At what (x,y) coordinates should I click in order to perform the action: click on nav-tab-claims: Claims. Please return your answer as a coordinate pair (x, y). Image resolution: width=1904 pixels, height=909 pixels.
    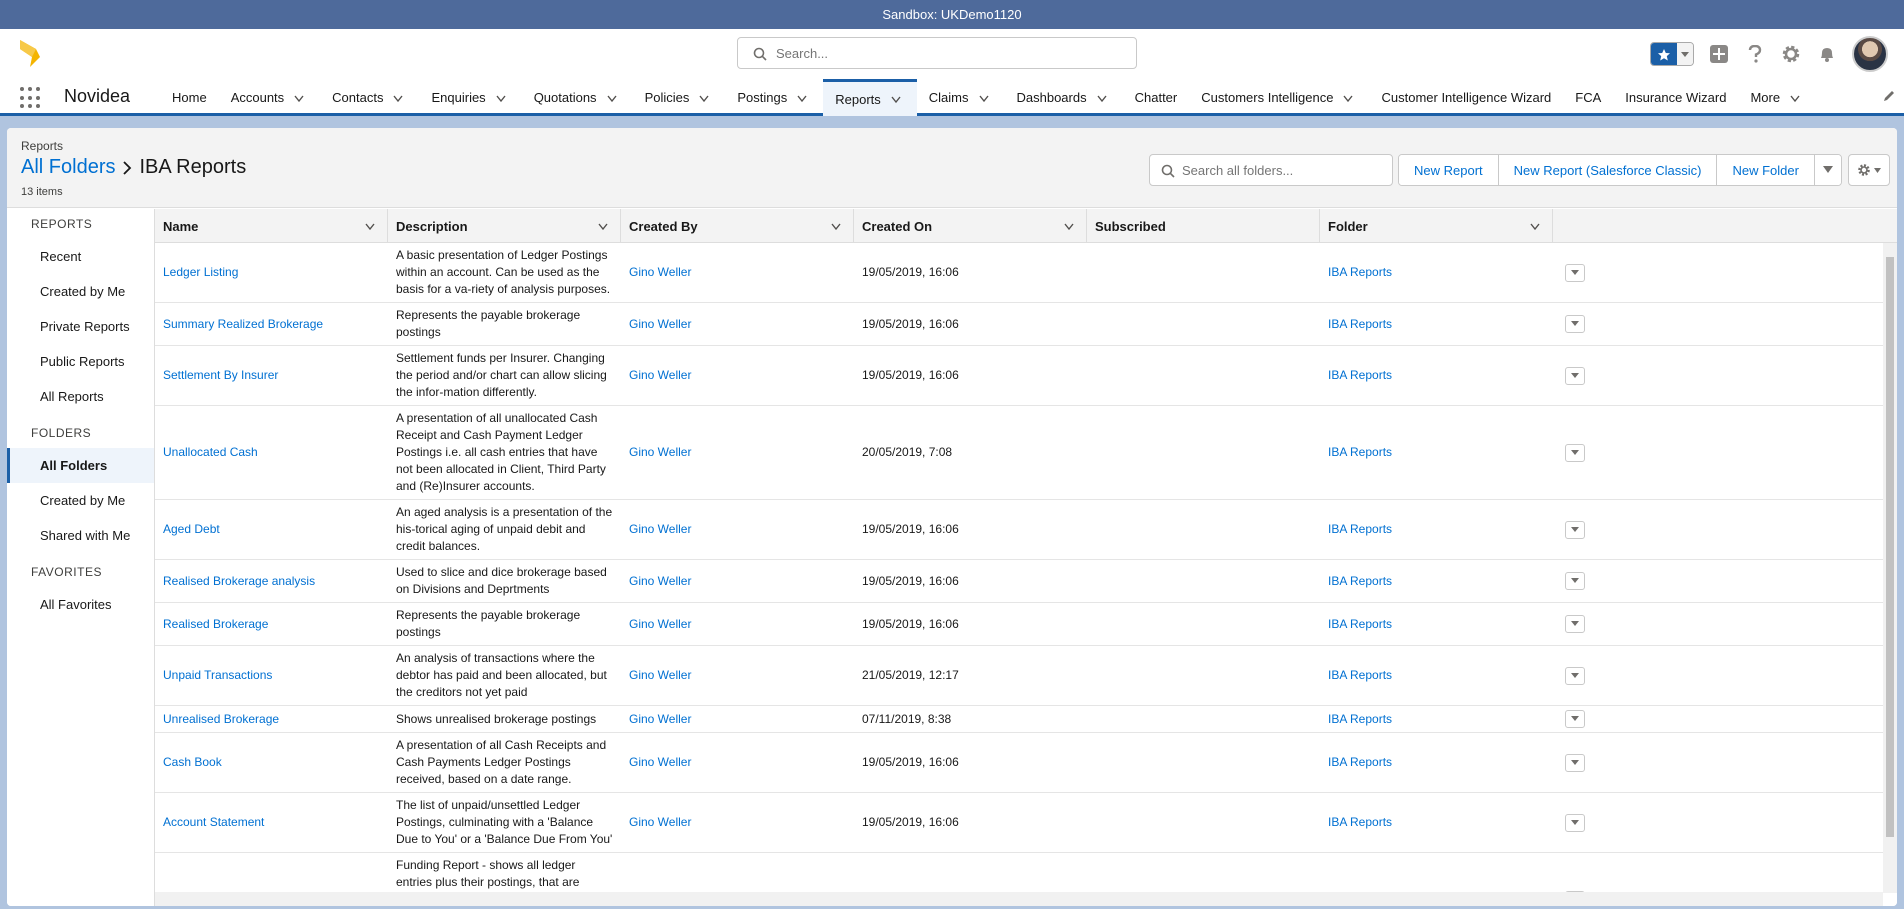
    Looking at the image, I should click on (961, 97).